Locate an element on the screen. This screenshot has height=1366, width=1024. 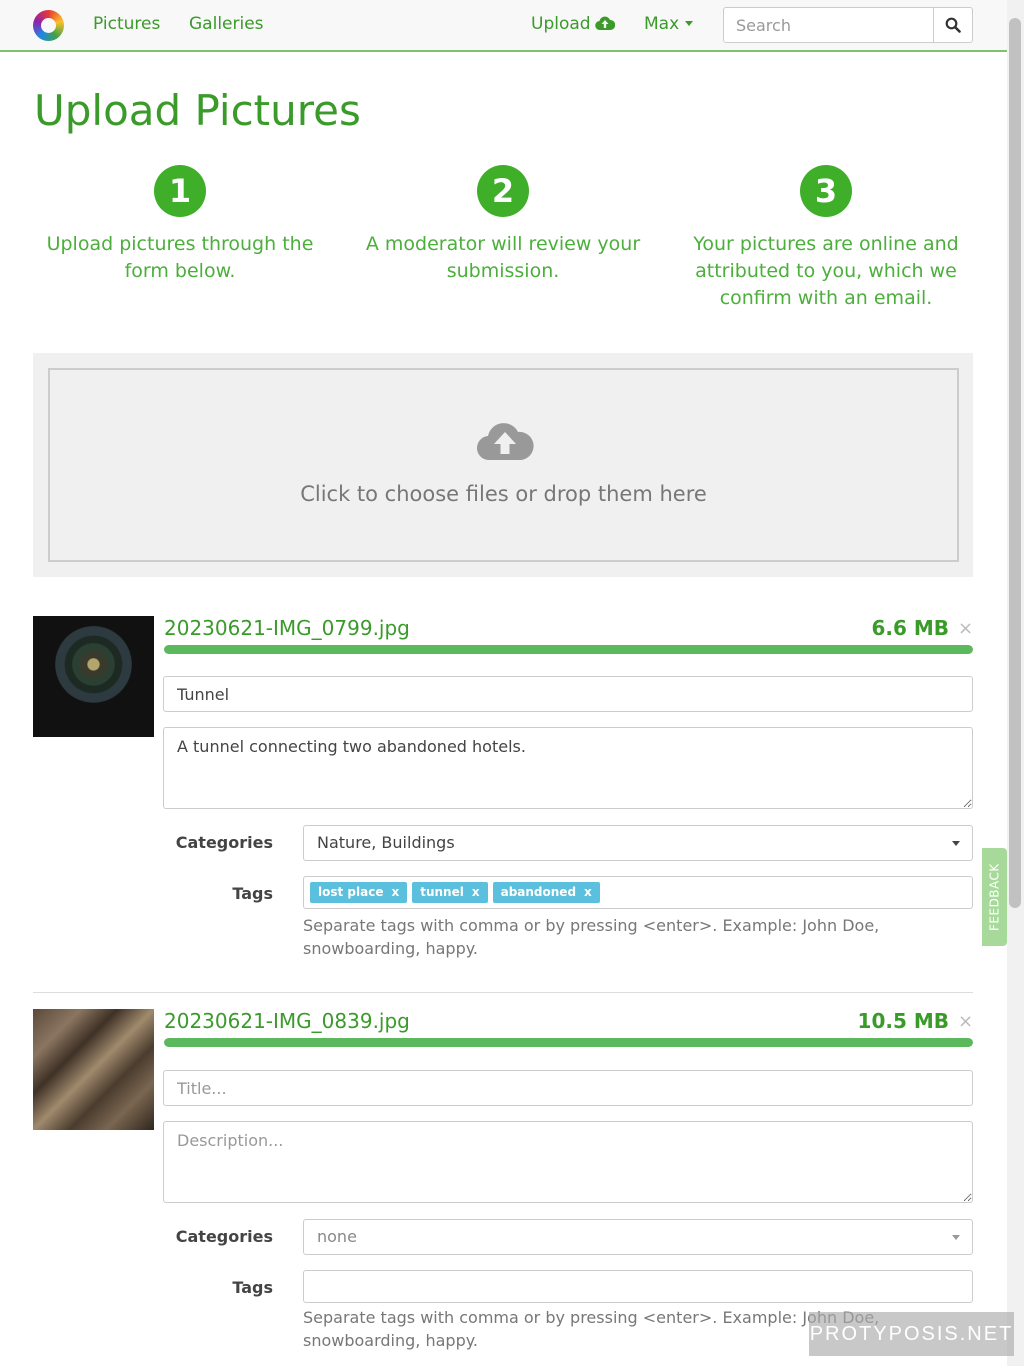
feedback-tab: FEEDBACK is located at coordinates (994, 897).